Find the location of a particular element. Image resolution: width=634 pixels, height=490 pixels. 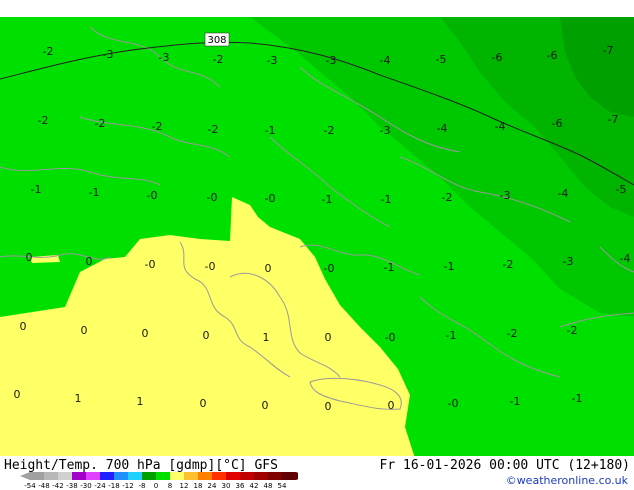

scale-tick-label: 36 is located at coordinates (240, 486).